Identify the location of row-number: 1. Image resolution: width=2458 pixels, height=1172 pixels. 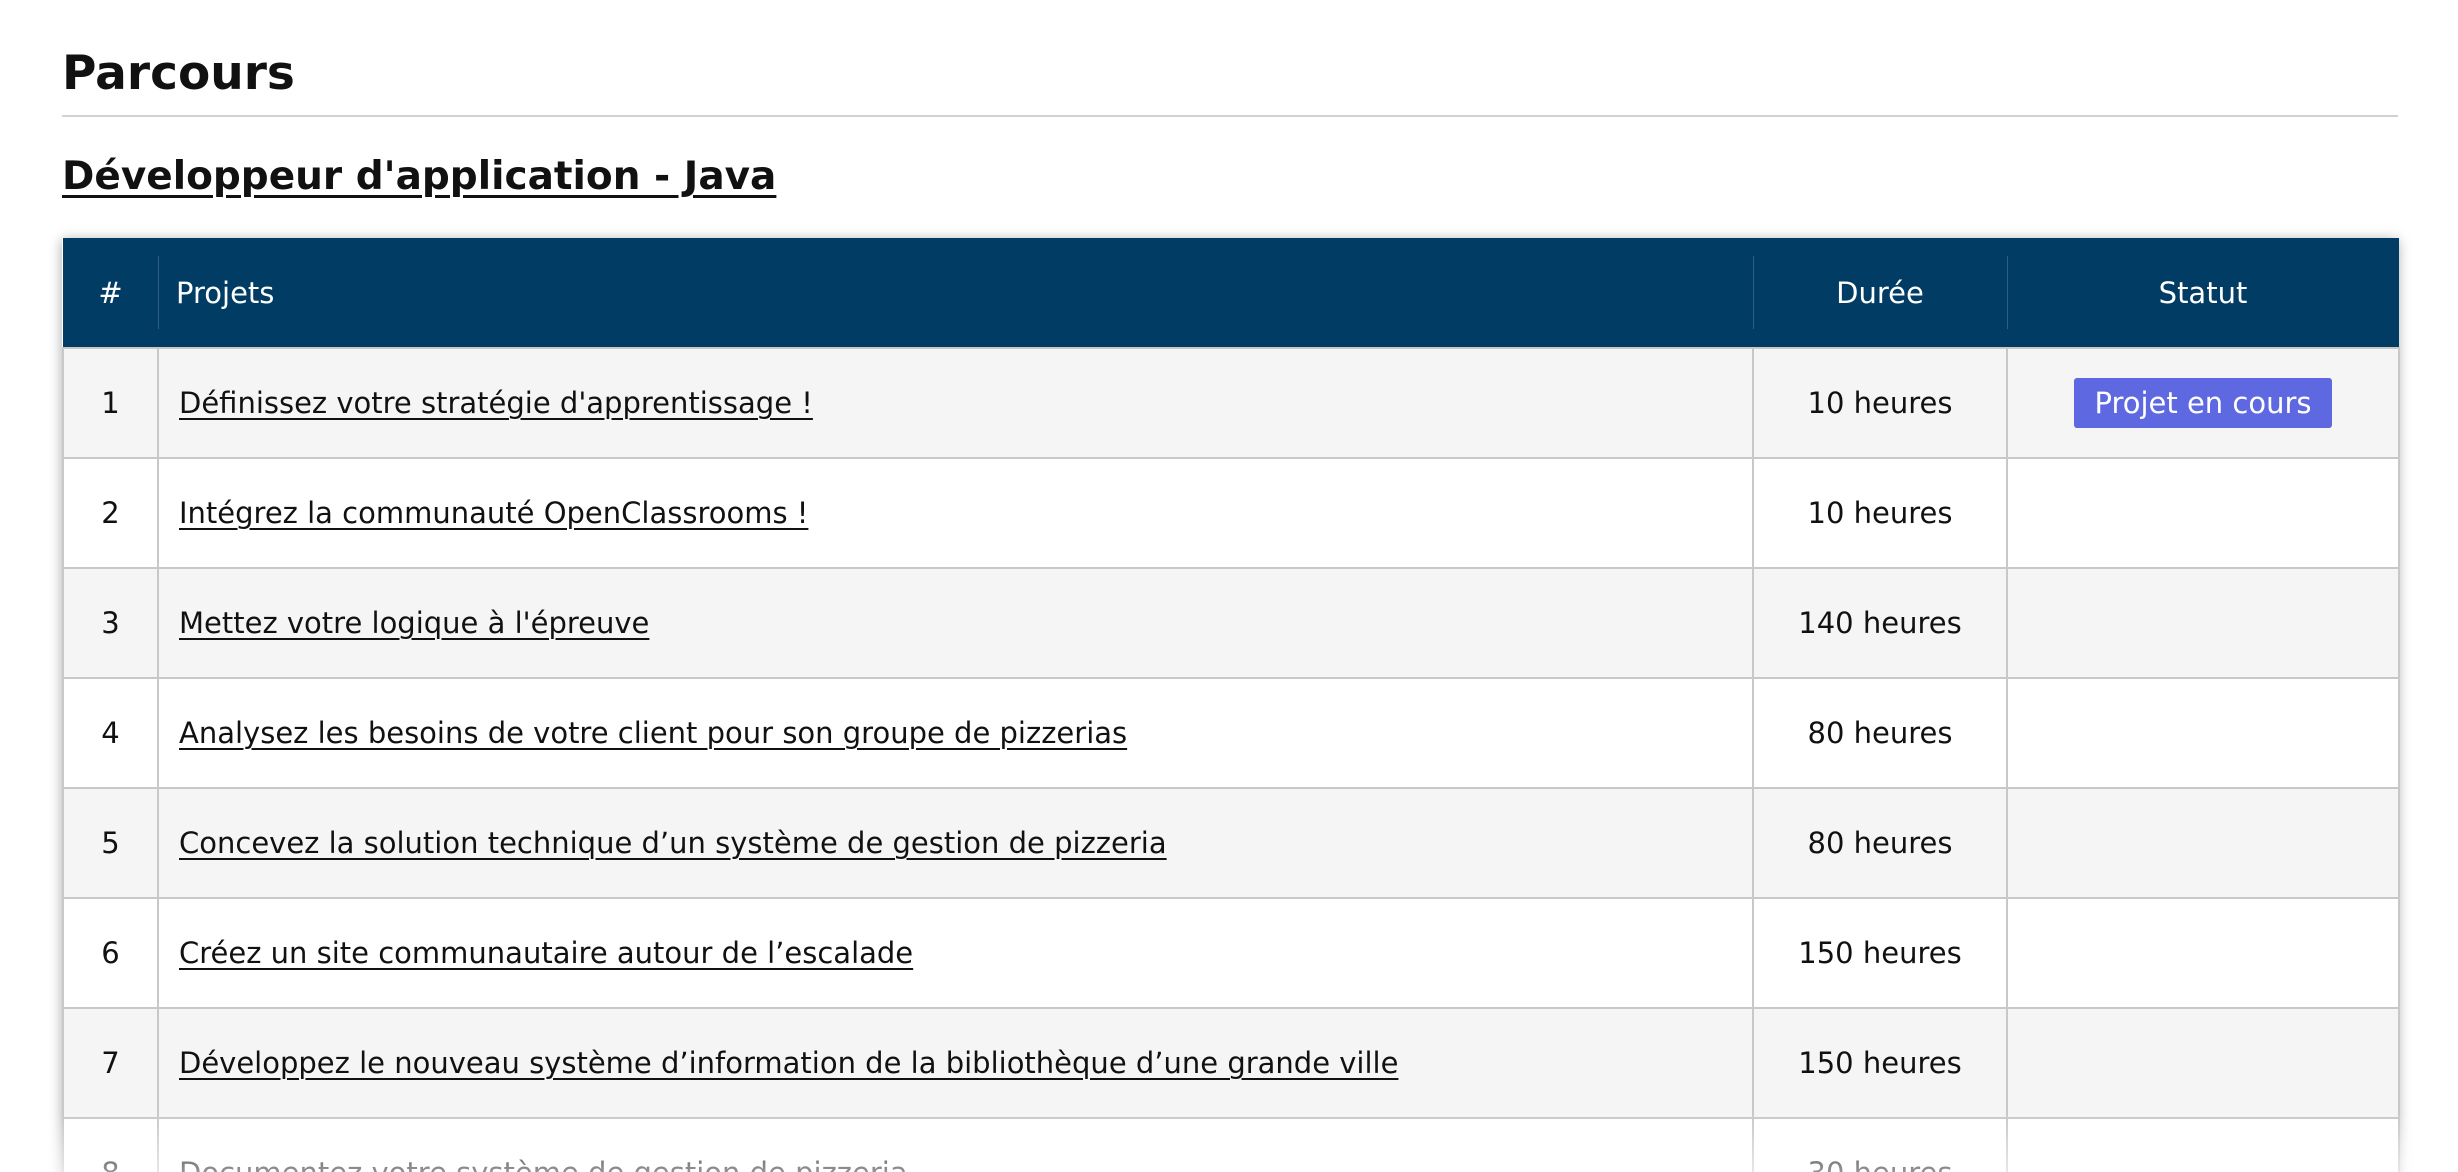
(110, 403).